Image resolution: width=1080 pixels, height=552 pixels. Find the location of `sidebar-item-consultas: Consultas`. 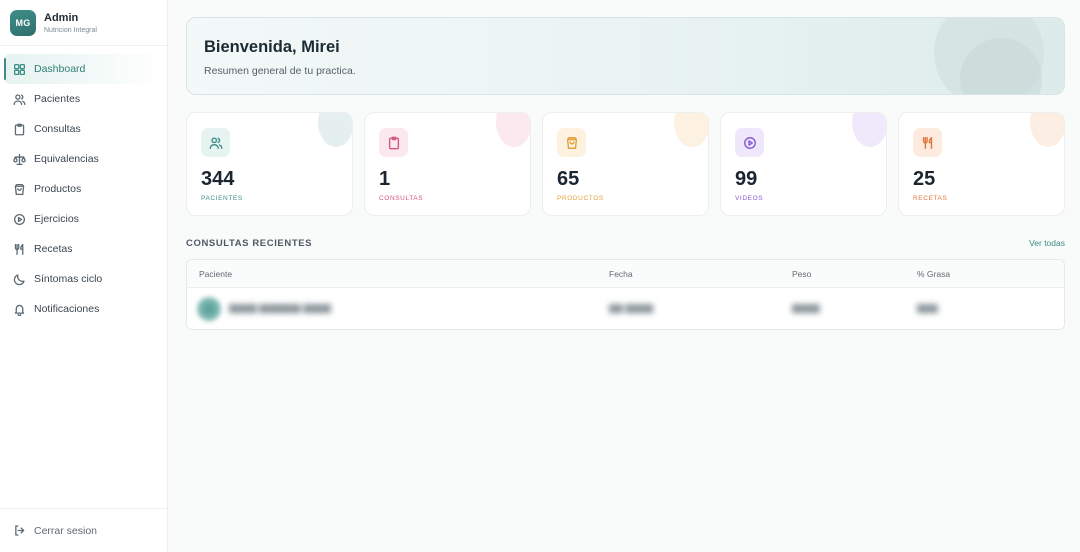

sidebar-item-consultas: Consultas is located at coordinates (83, 129).